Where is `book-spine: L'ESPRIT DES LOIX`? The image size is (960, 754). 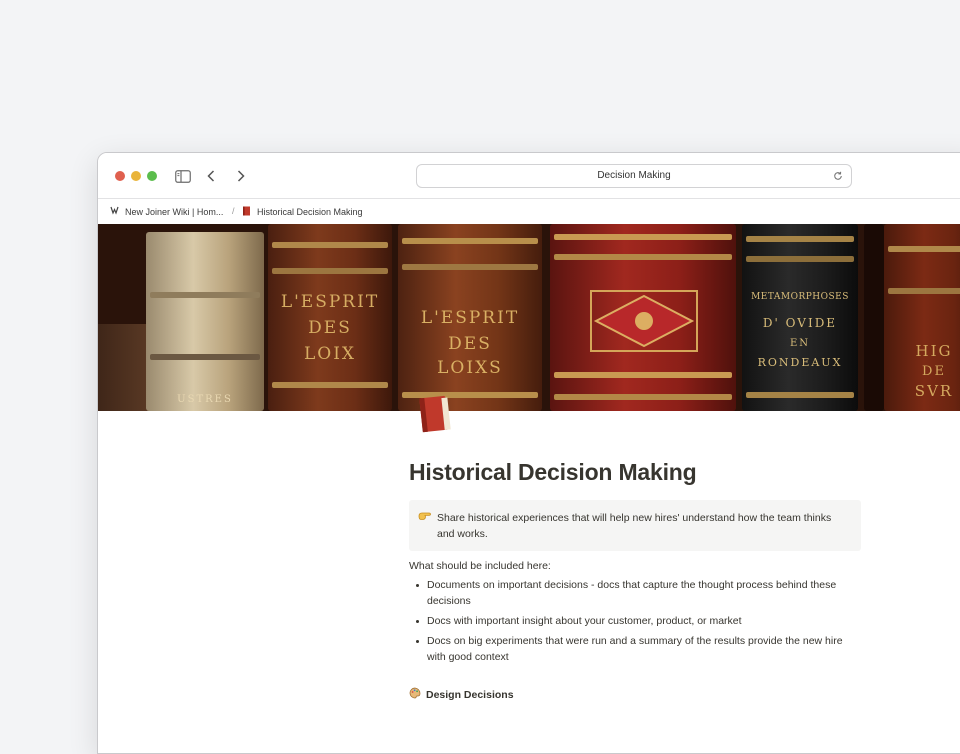 book-spine: L'ESPRIT DES LOIX is located at coordinates (330, 317).